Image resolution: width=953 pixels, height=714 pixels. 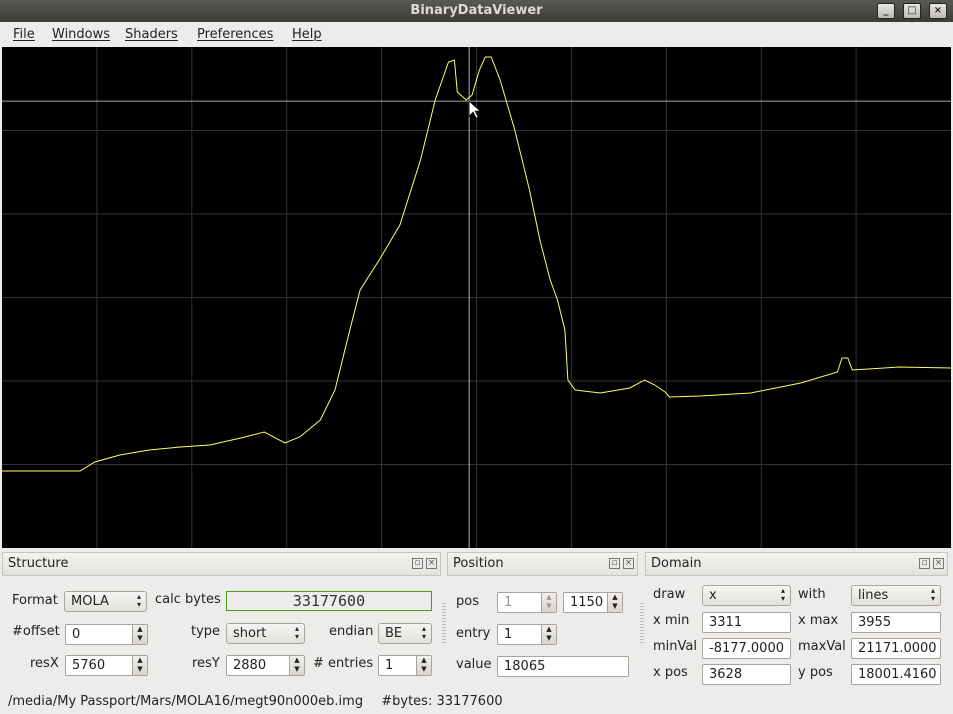 What do you see at coordinates (206, 663) in the screenshot?
I see `resy-label: resY` at bounding box center [206, 663].